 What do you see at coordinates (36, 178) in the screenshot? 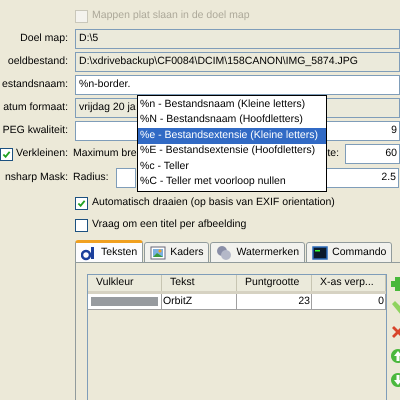
I see `field-label: nsharp Mask:` at bounding box center [36, 178].